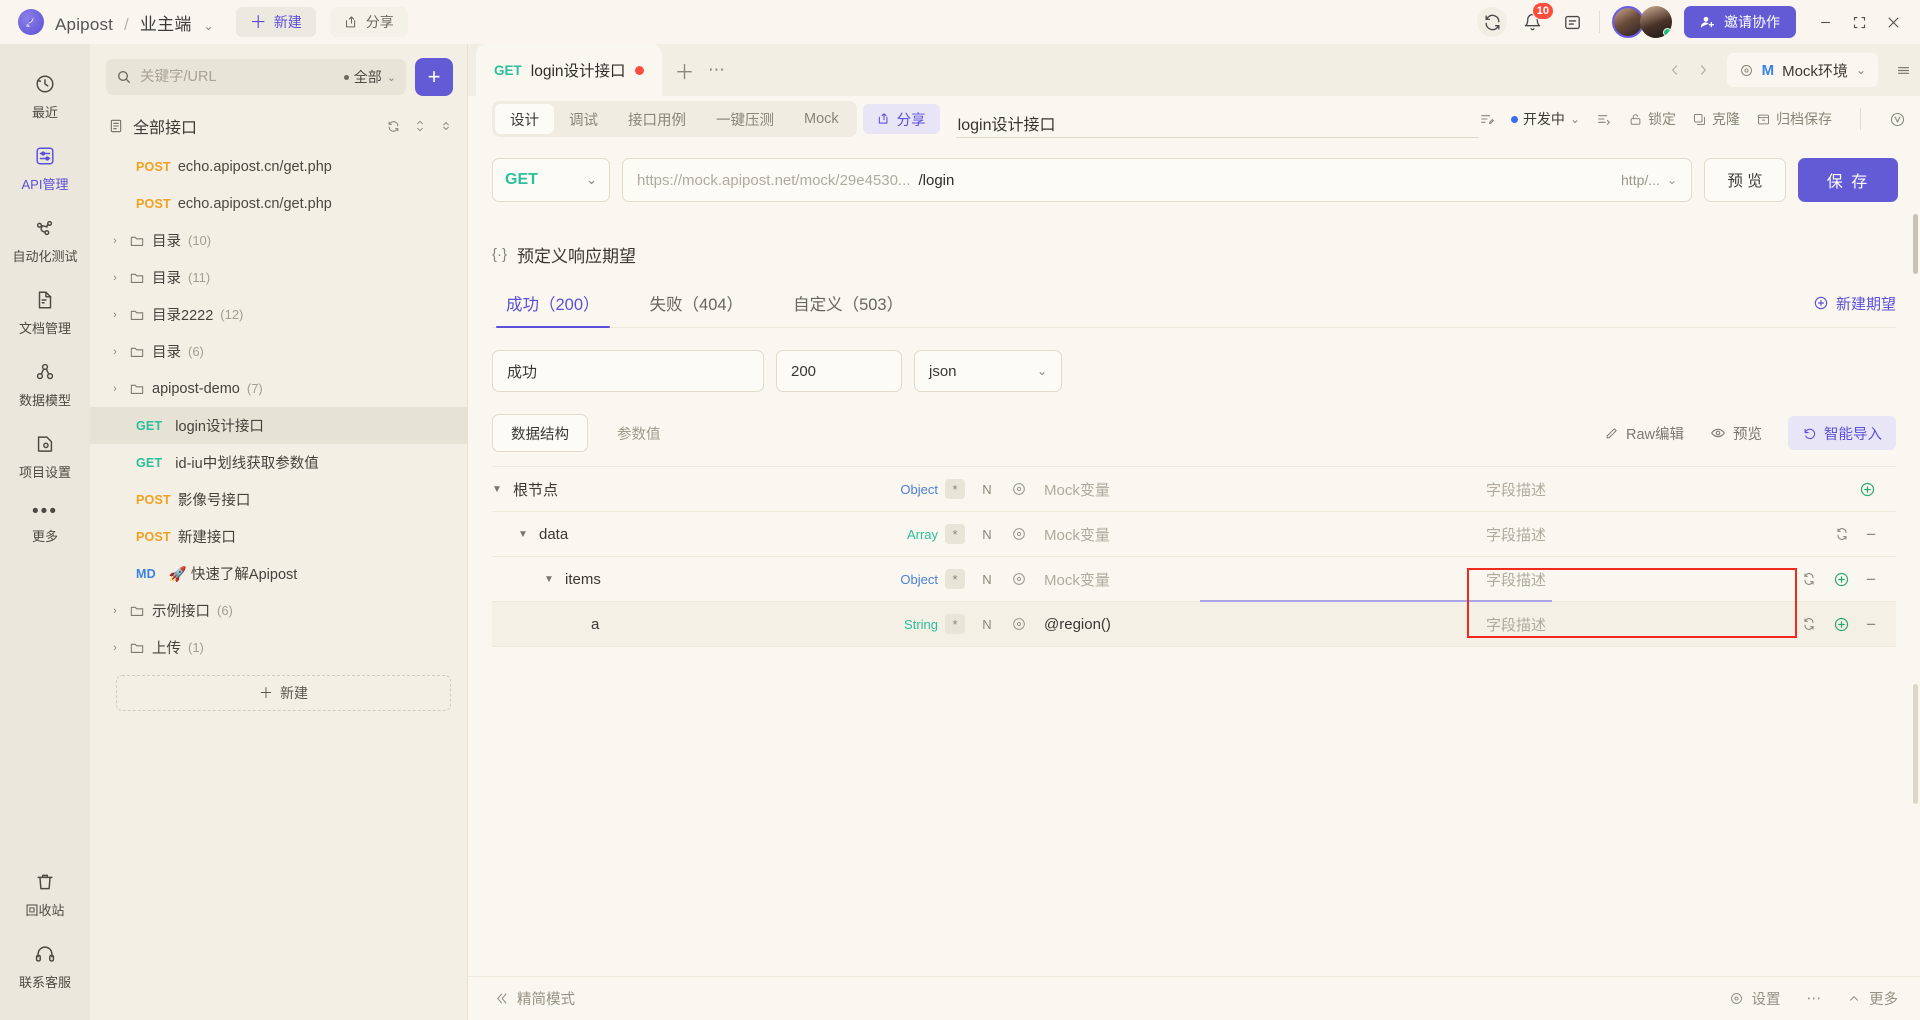  What do you see at coordinates (697, 309) in the screenshot?
I see `tab-fail-404: 失败（404）` at bounding box center [697, 309].